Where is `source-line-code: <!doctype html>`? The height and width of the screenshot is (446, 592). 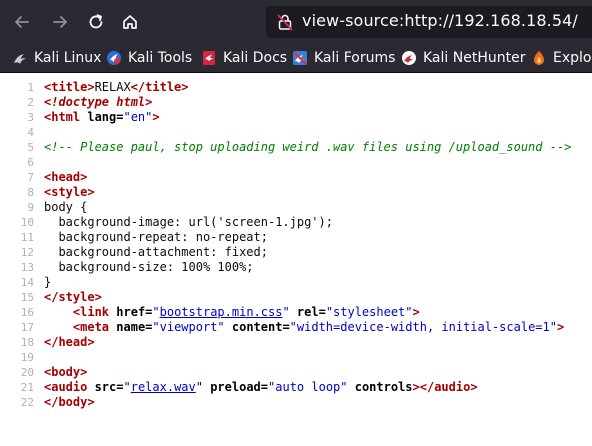
source-line-code: <!doctype html> is located at coordinates (98, 102).